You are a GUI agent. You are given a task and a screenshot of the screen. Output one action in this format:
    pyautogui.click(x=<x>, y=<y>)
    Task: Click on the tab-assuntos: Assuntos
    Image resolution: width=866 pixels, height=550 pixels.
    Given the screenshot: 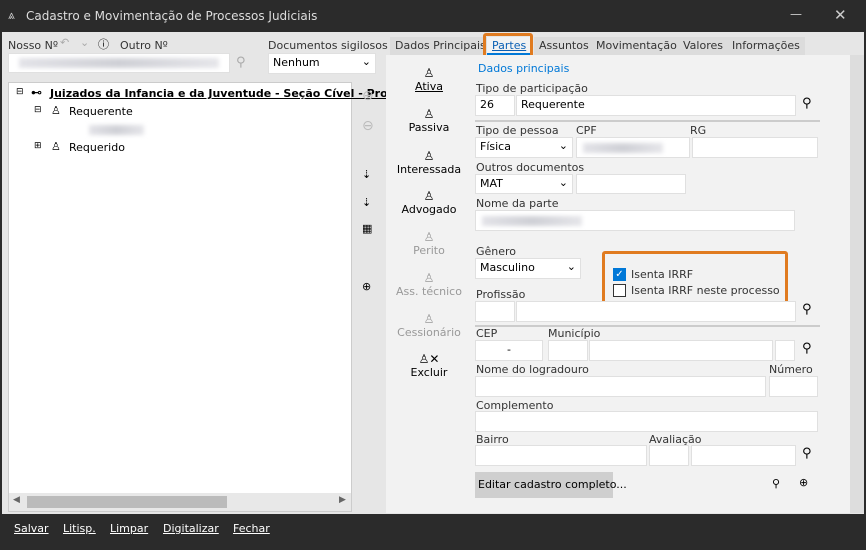 What is the action you would take?
    pyautogui.click(x=564, y=46)
    